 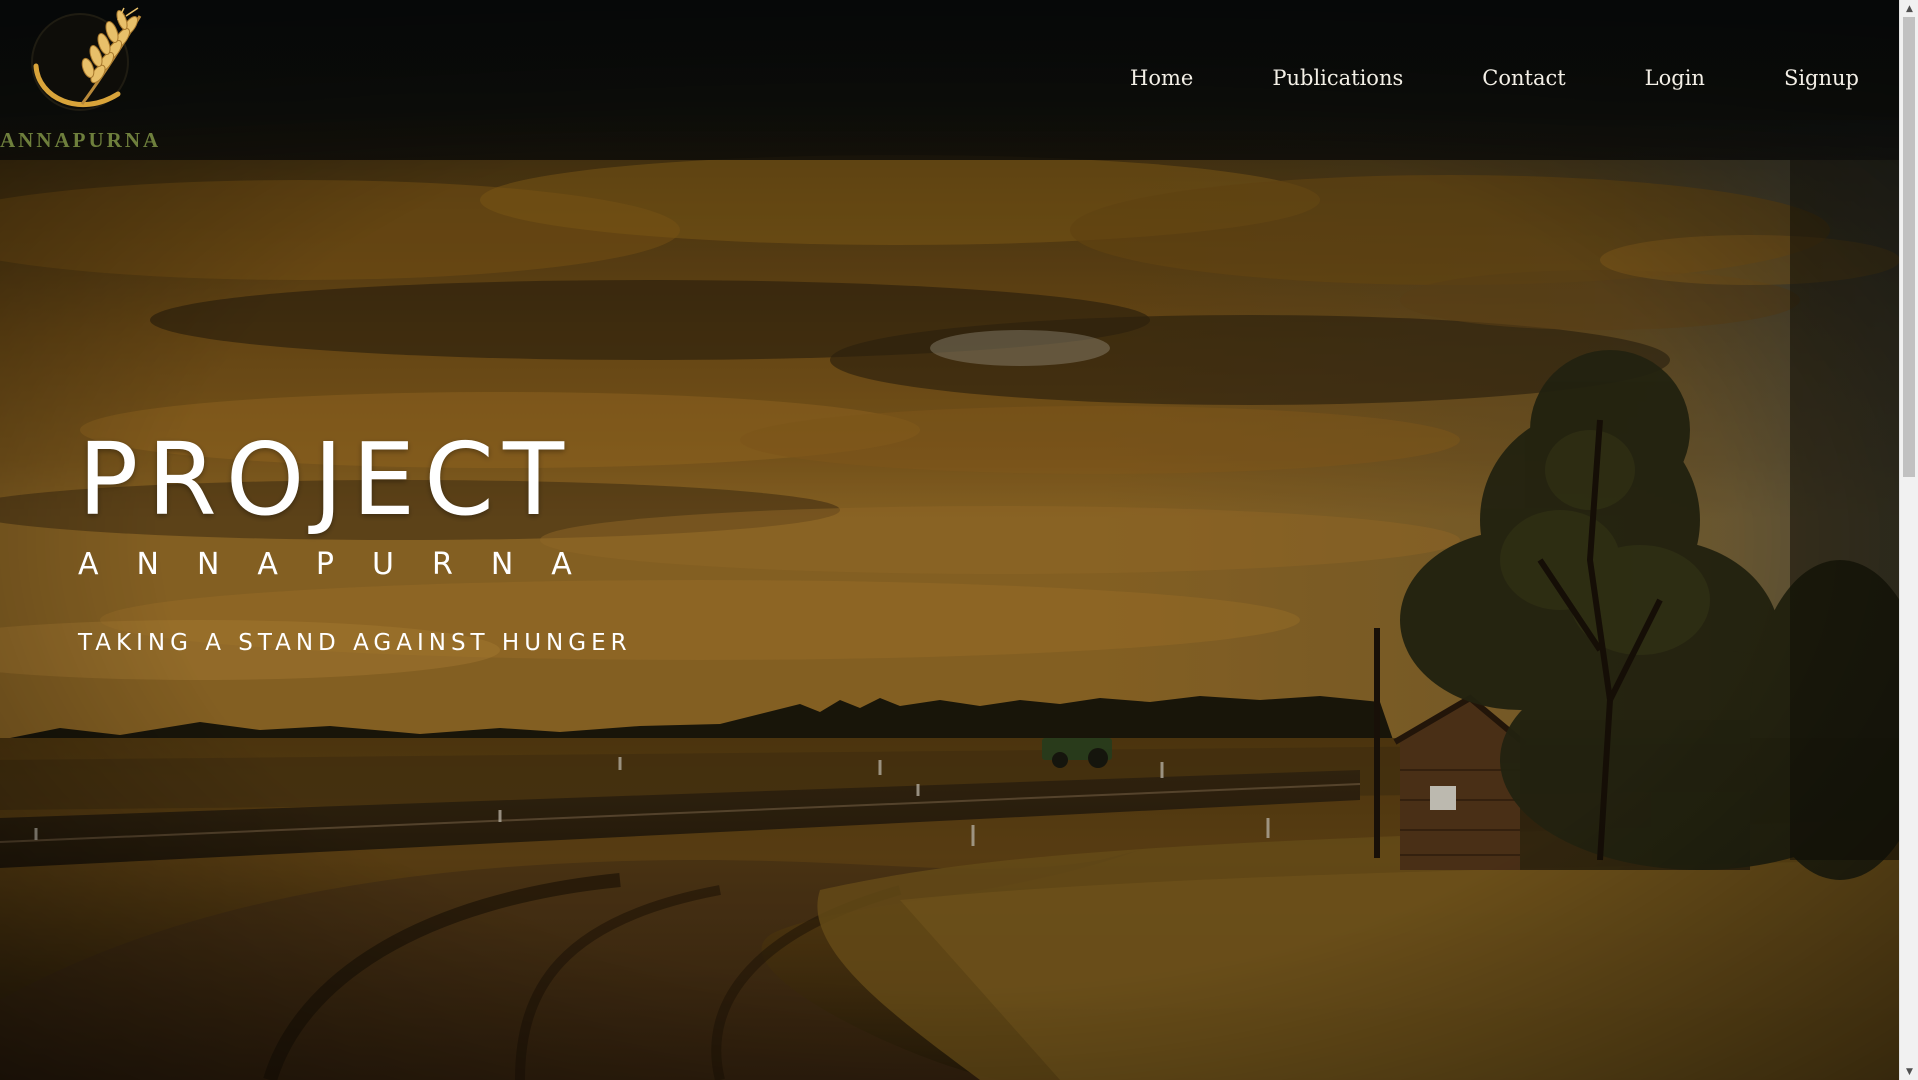 I want to click on scrollbar-thumb, so click(x=1909, y=247).